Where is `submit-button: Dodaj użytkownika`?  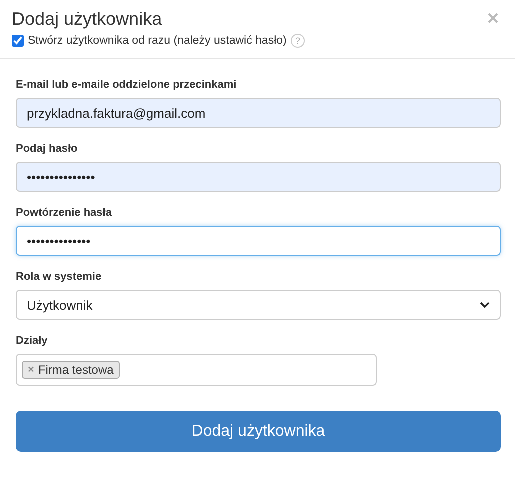 submit-button: Dodaj użytkownika is located at coordinates (258, 431).